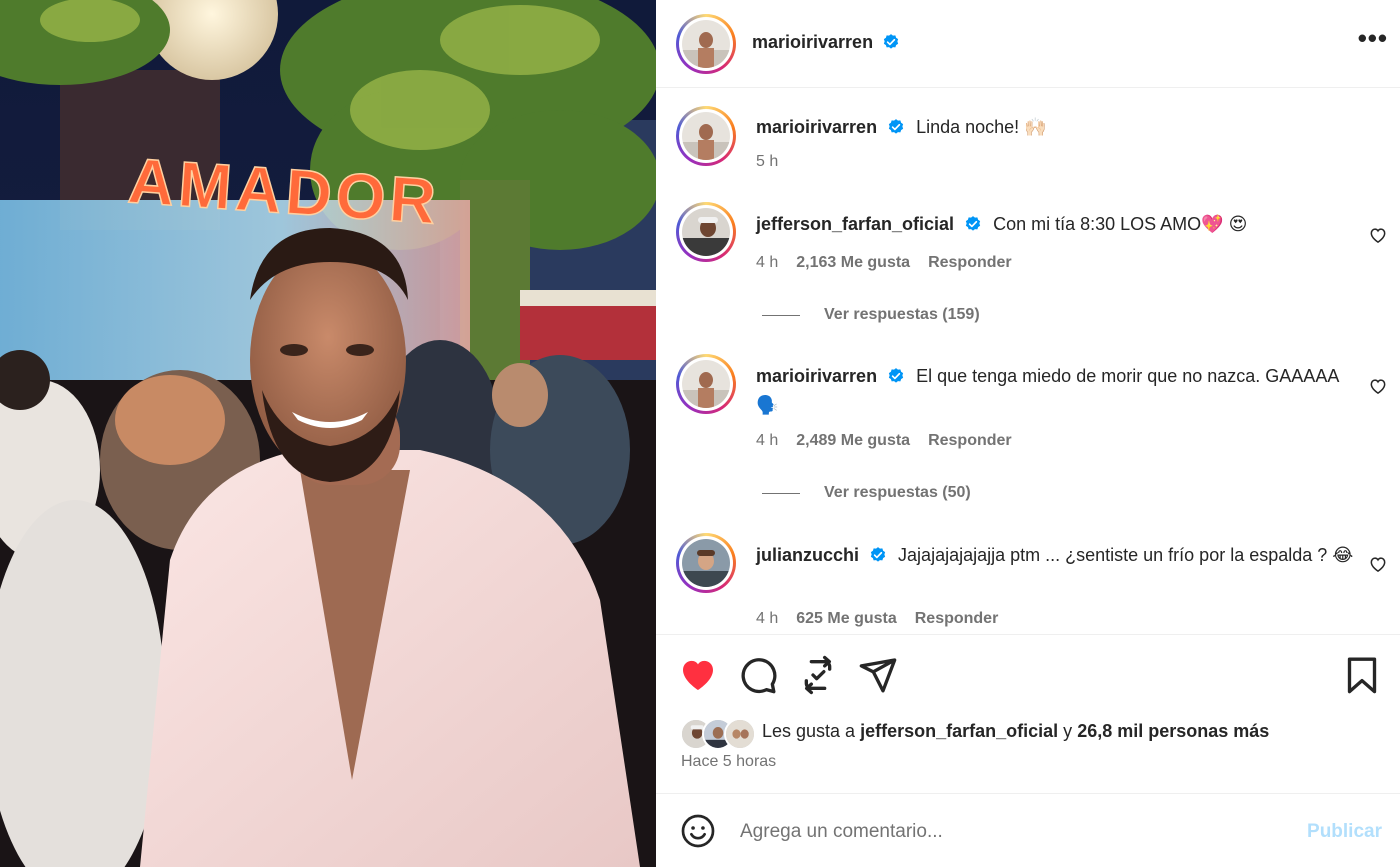  What do you see at coordinates (1120, 224) in the screenshot?
I see `comment-text: Con mi tía 8:30 LOS AMO💖 😍` at bounding box center [1120, 224].